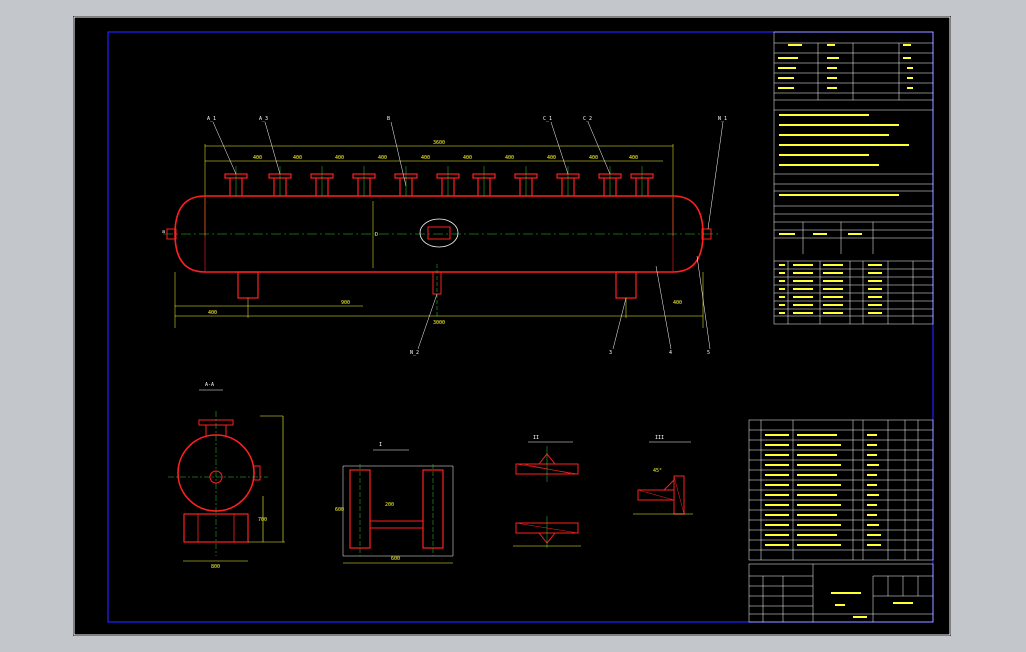 This screenshot has width=1026, height=652. What do you see at coordinates (439, 143) in the screenshot?
I see `svg-text: 3600` at bounding box center [439, 143].